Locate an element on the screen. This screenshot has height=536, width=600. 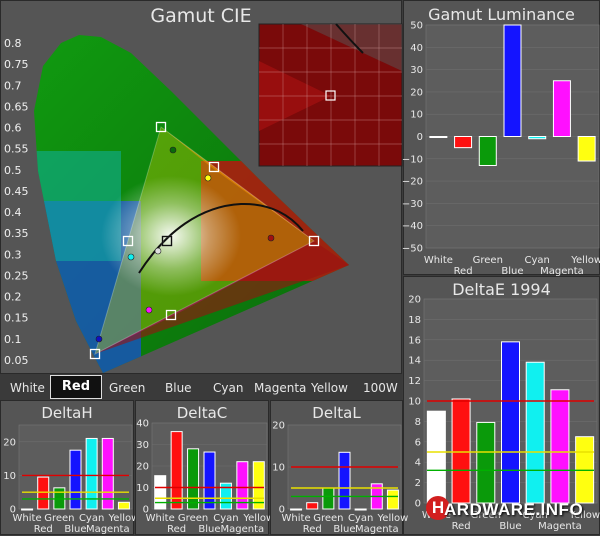
deltae-bar-blue is located at coordinates (510, 422).